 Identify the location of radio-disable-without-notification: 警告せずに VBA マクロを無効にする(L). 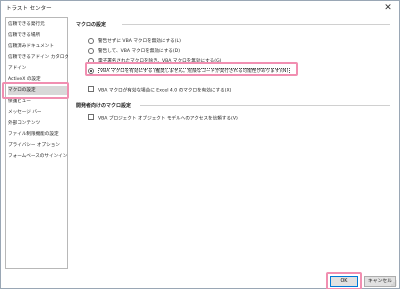
(134, 42).